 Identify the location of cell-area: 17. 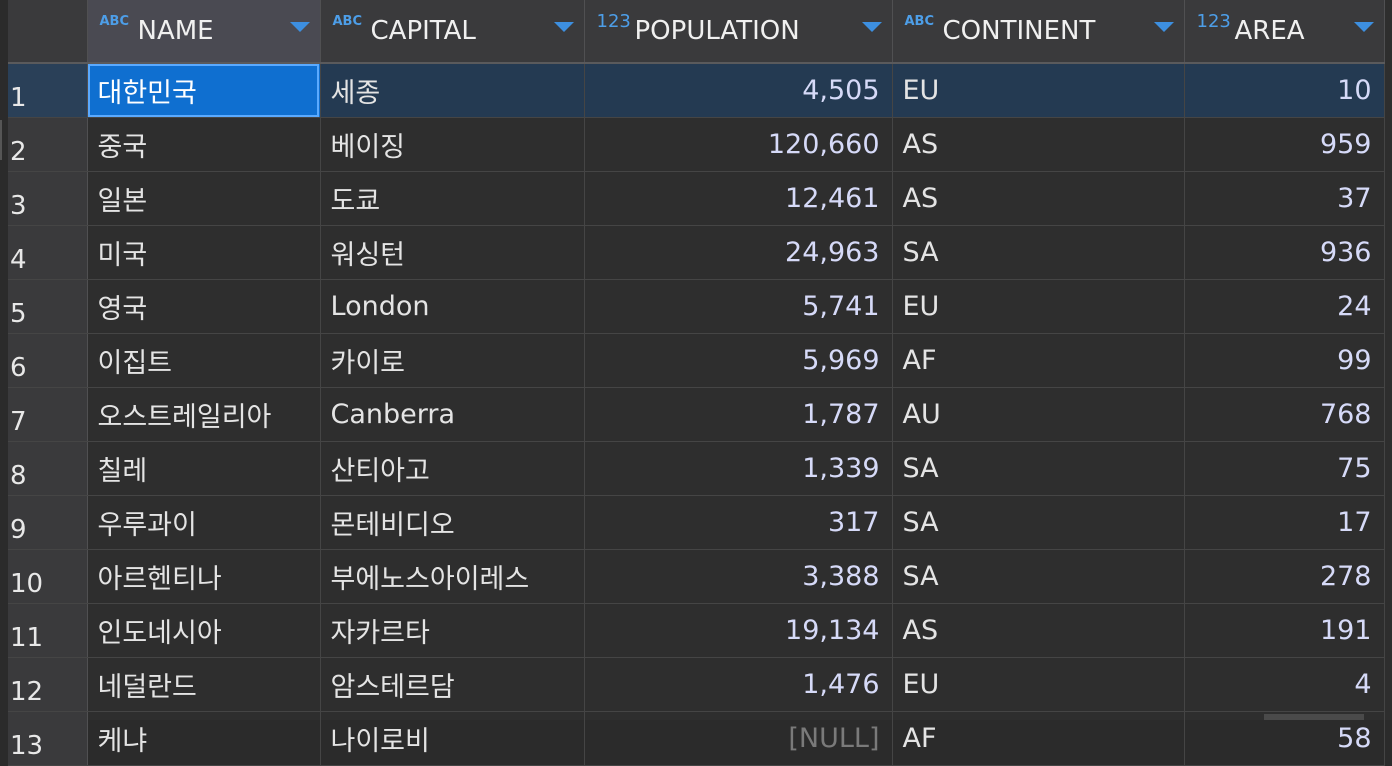
(1284, 522).